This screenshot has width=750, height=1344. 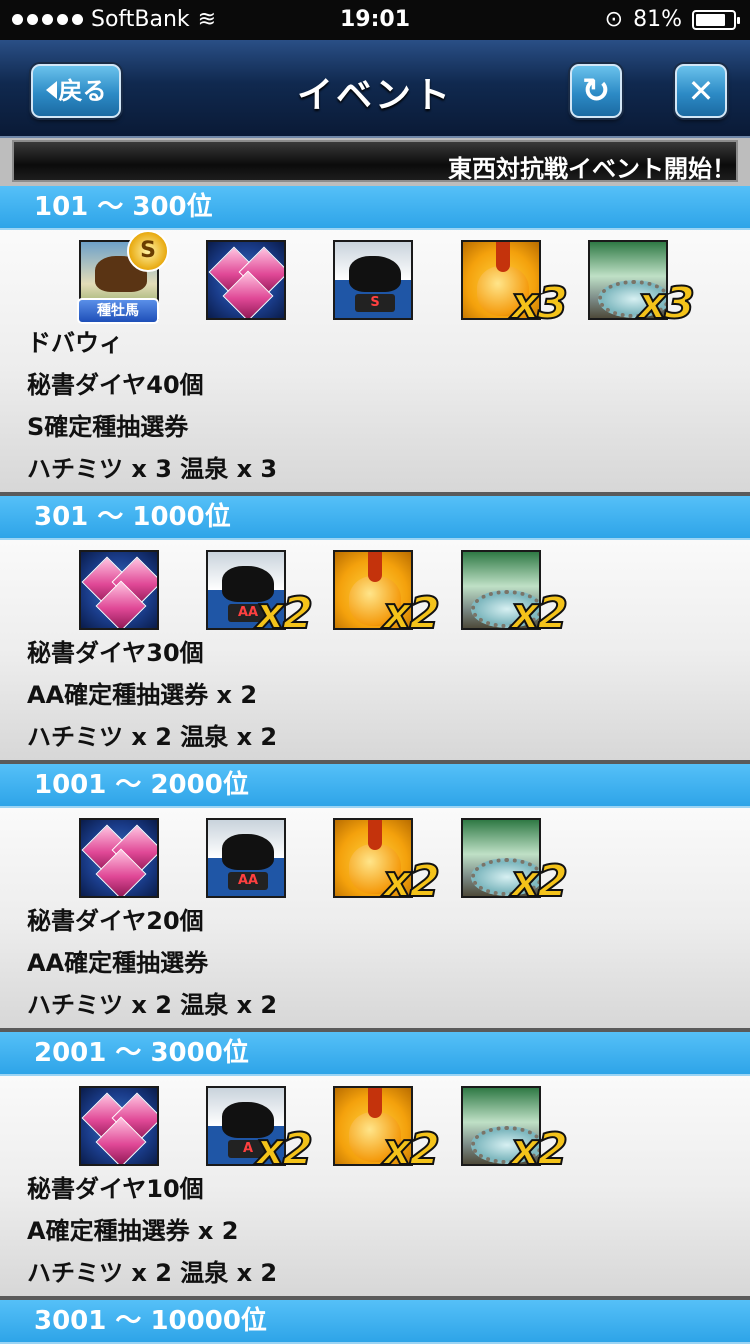 I want to click on reward-text: 秘書ダイヤ10個 A確定種抽選券 x 2 ハチミツ x 2 温泉 x 2, so click(x=375, y=1232).